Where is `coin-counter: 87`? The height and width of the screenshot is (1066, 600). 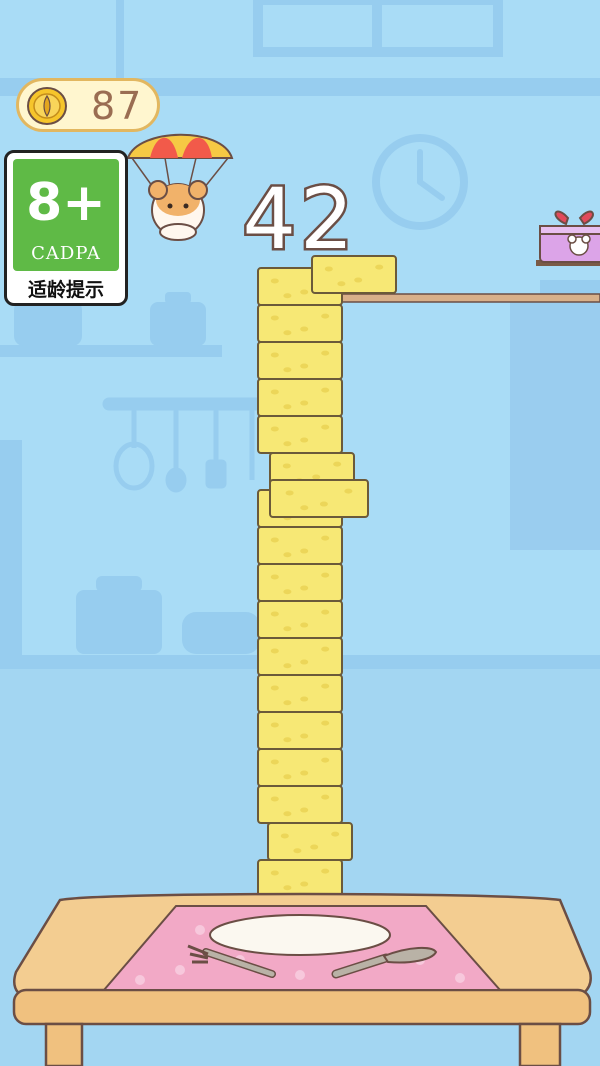 coin-counter: 87 is located at coordinates (88, 105).